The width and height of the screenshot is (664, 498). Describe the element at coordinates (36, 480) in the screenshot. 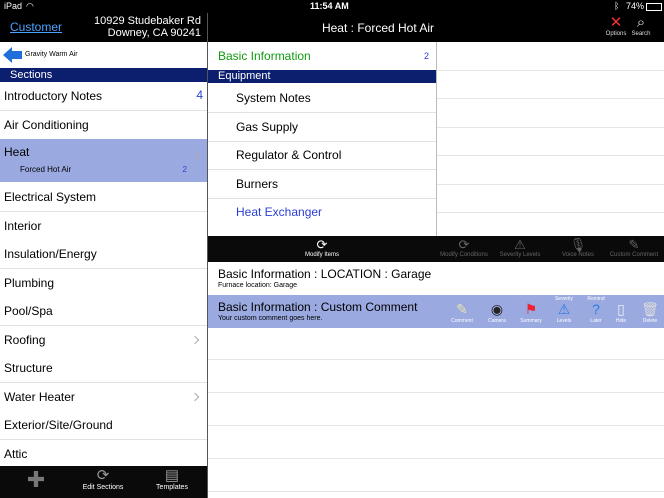

I see `add-section-button: ✚` at that location.